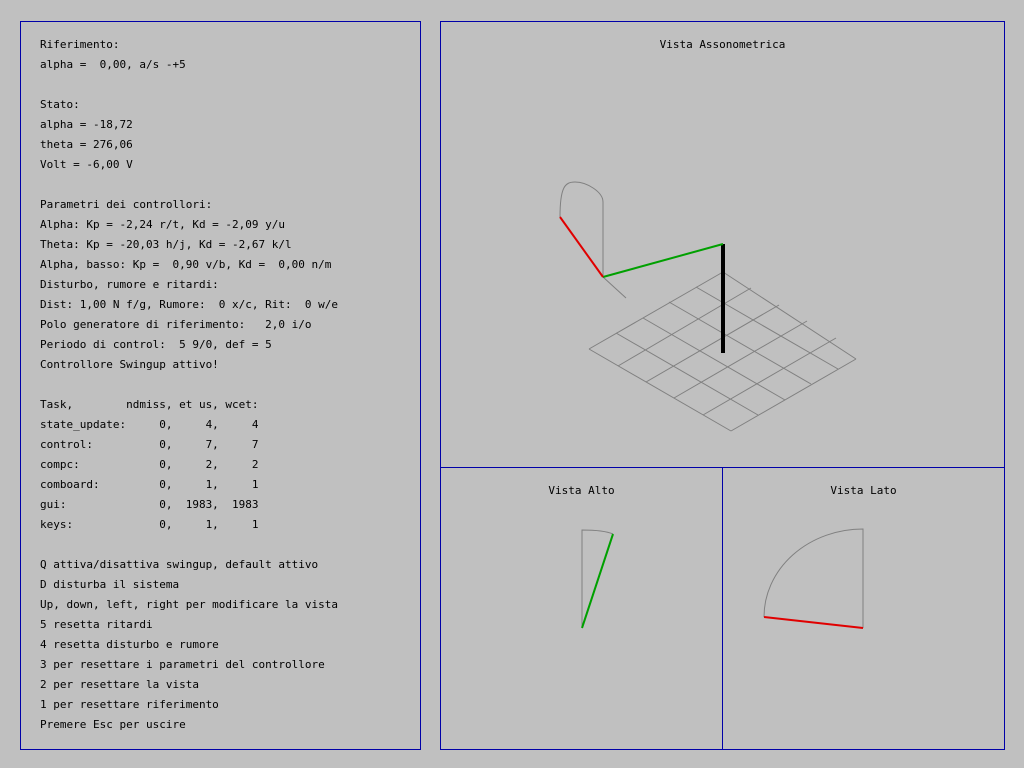 The image size is (1024, 768). Describe the element at coordinates (80, 44) in the screenshot. I see `info-line: Riferimento:` at that location.